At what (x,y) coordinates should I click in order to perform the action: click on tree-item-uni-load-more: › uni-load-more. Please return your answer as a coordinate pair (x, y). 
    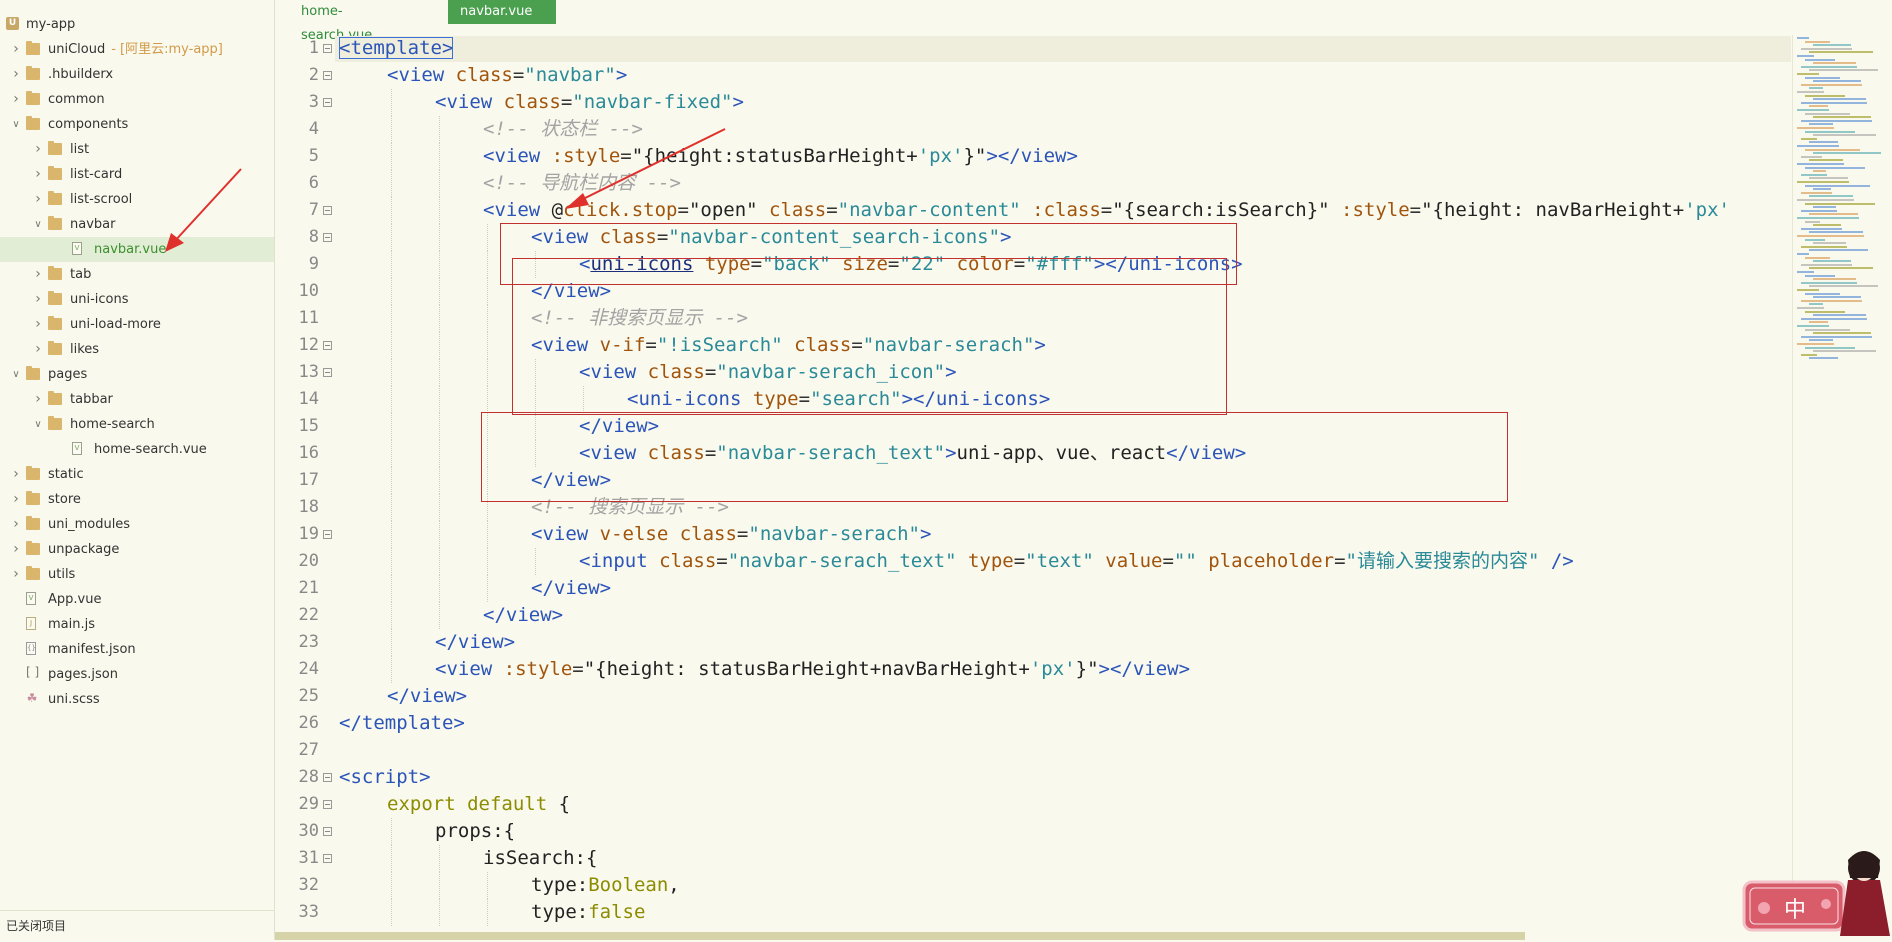
    Looking at the image, I should click on (137, 324).